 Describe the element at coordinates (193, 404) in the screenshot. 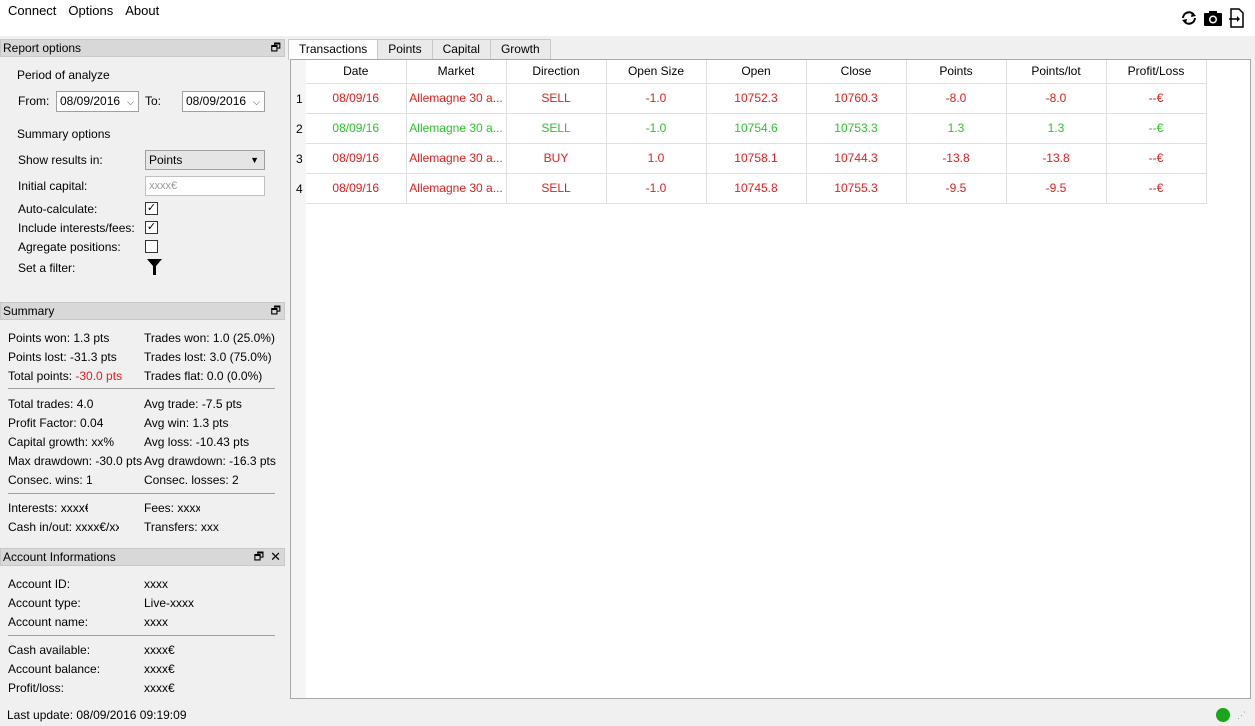

I see `avg-trade: Avg trade: -7.5 pts` at that location.